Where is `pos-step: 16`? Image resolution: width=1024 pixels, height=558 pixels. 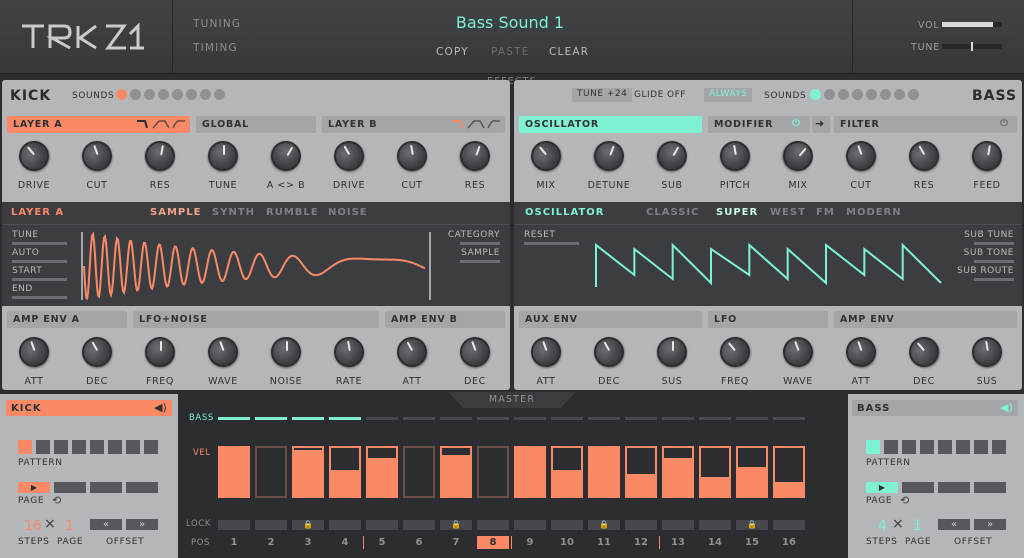
pos-step: 16 is located at coordinates (789, 542).